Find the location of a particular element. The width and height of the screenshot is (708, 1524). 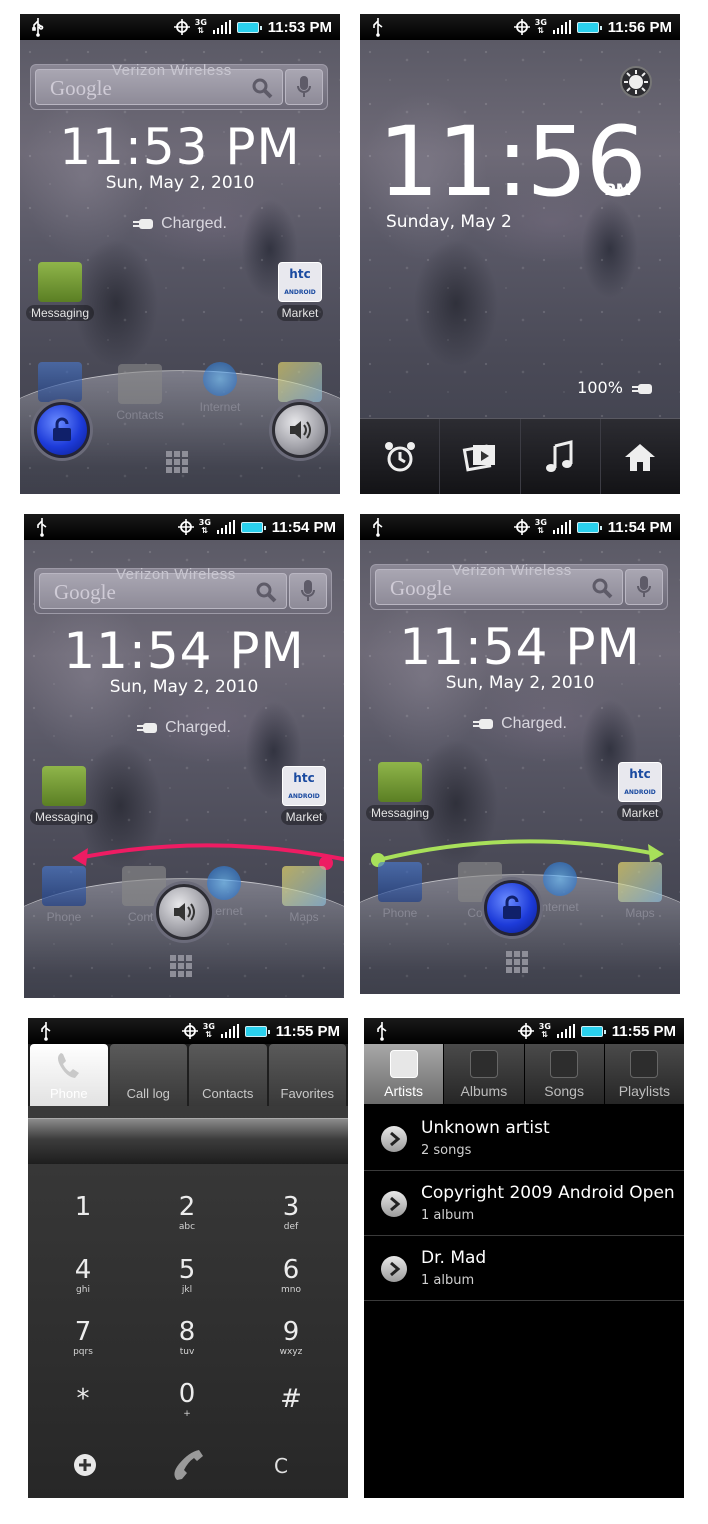

artist-count: 1 album is located at coordinates (448, 1280).